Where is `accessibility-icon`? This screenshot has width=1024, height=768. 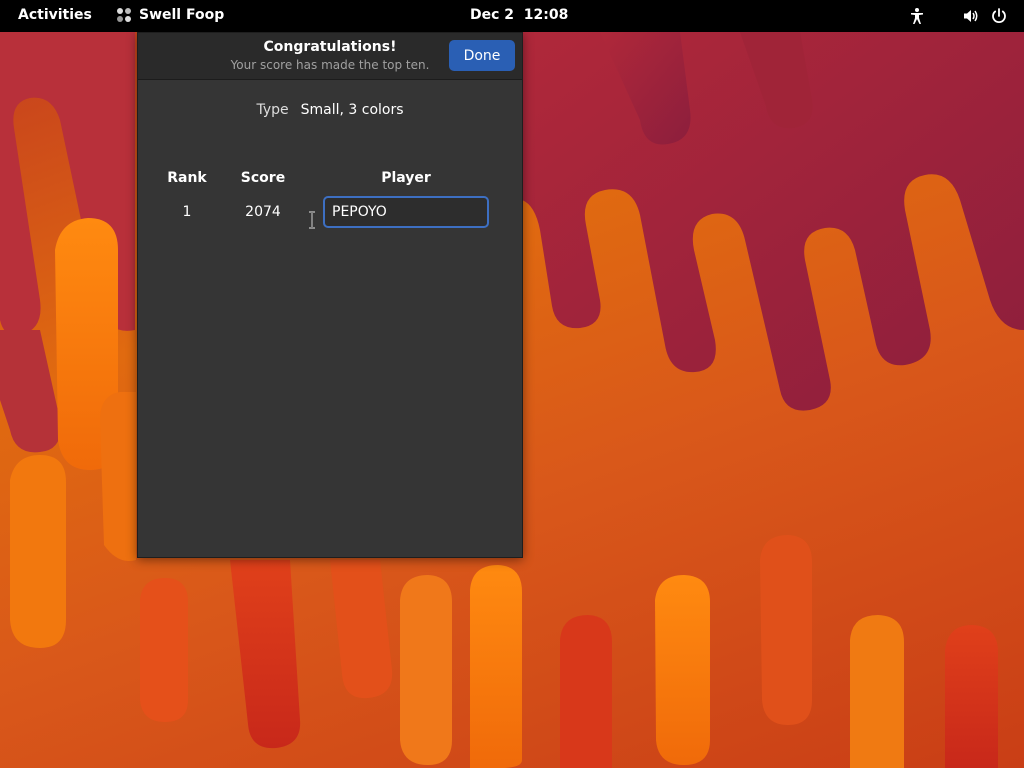
accessibility-icon is located at coordinates (917, 16).